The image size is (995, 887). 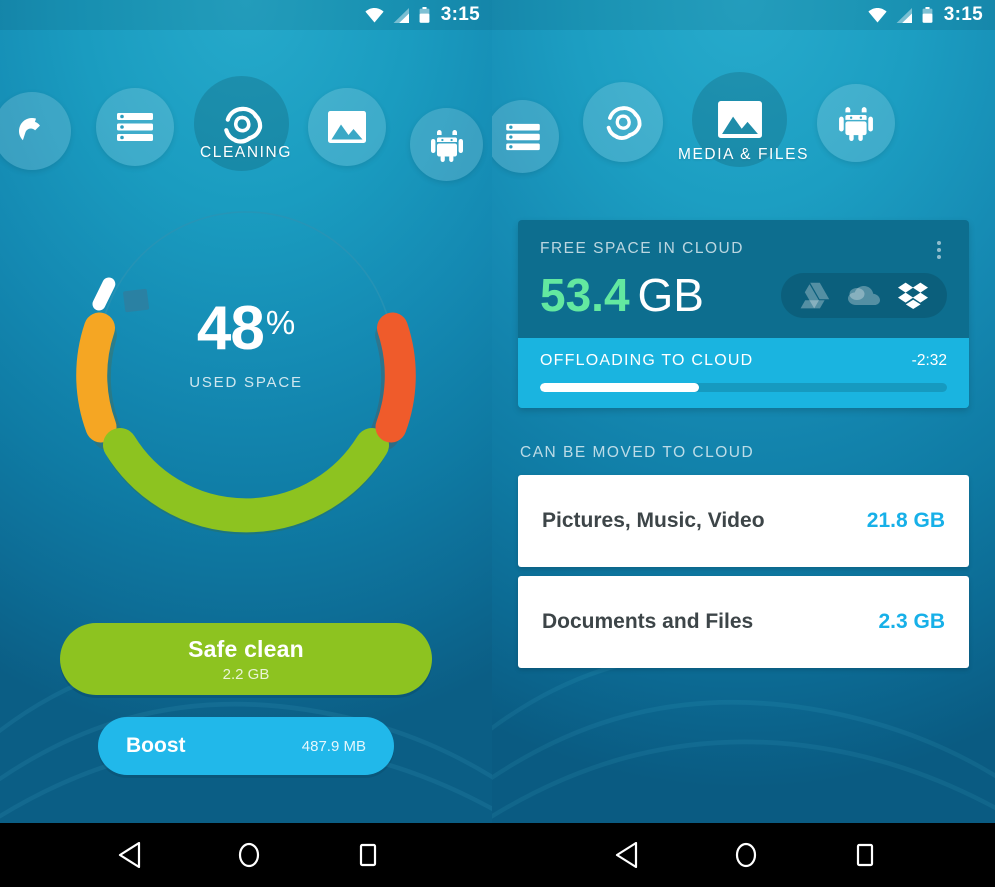 I want to click on boost-button: Boost 487.9 MB, so click(x=246, y=746).